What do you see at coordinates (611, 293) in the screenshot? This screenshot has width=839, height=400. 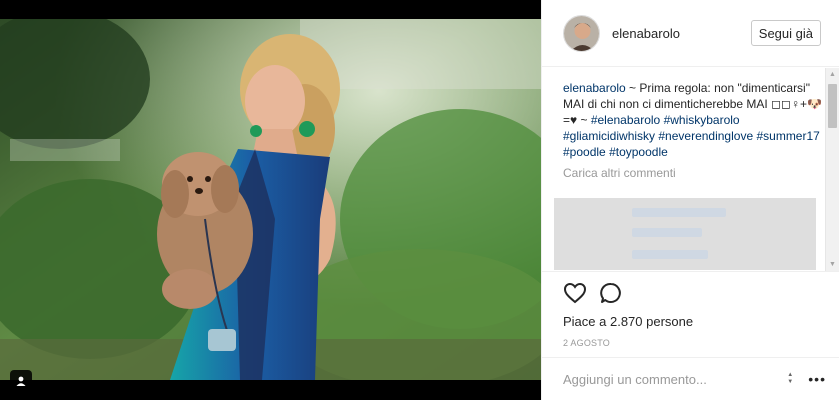 I see `speech-bubble-icon` at bounding box center [611, 293].